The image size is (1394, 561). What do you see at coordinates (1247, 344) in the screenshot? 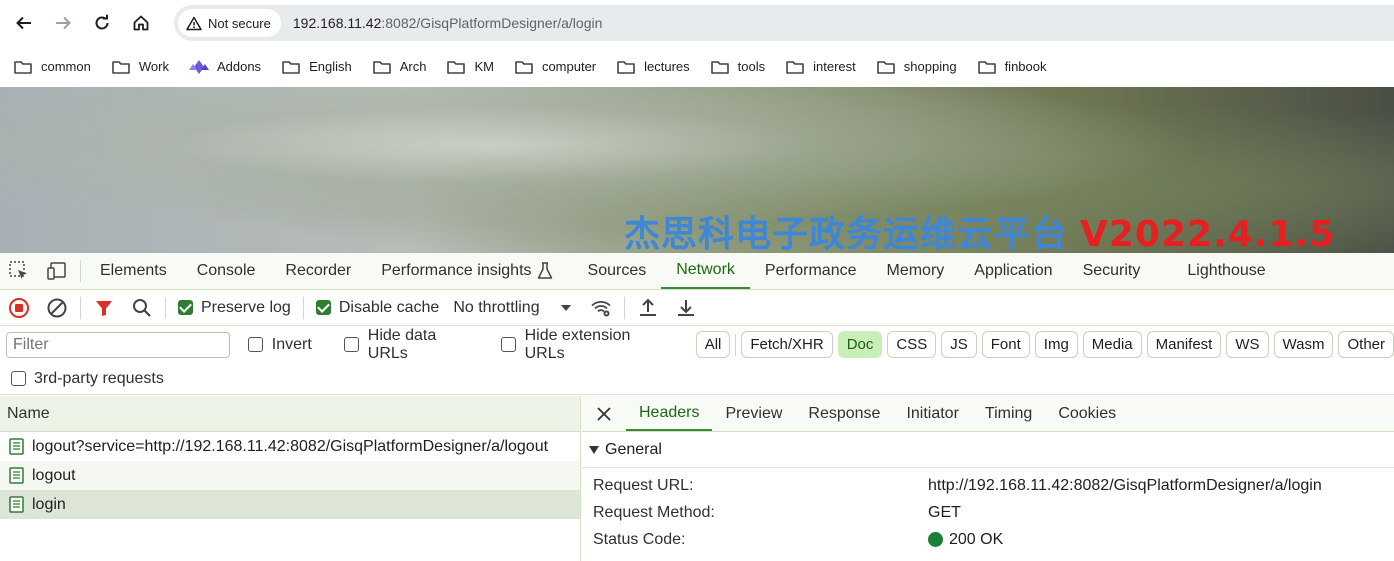
I see `filter-chip-ws: WS` at bounding box center [1247, 344].